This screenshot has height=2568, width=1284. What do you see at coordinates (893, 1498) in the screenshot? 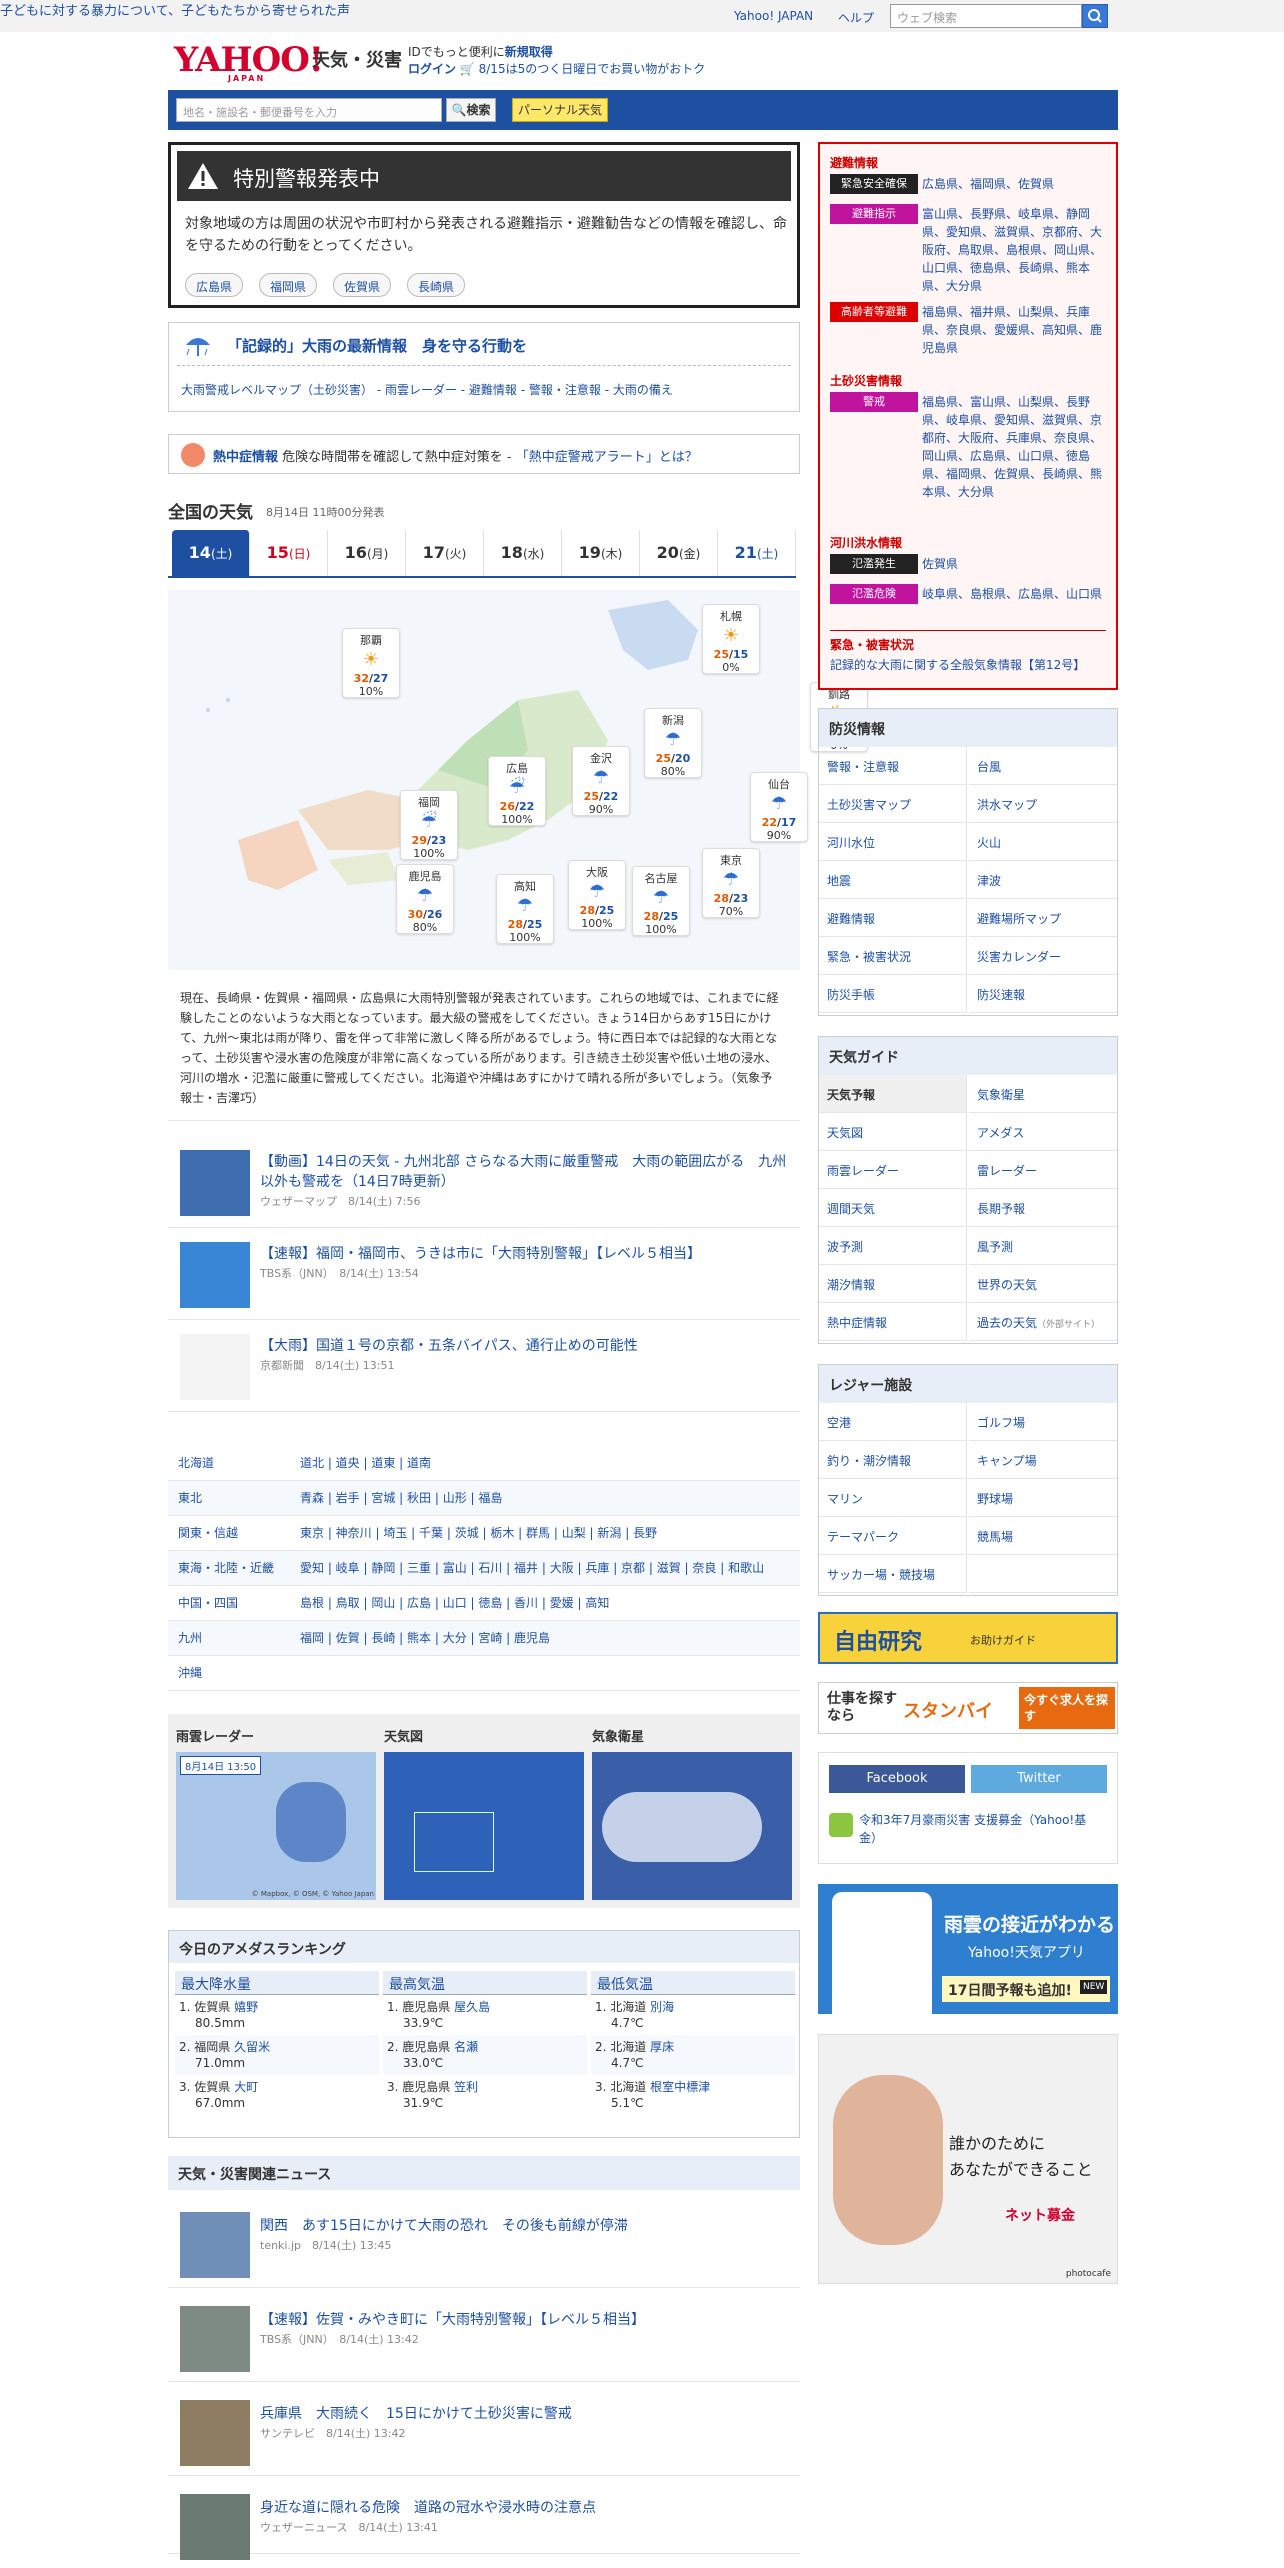
I see `guide-link: マリン` at bounding box center [893, 1498].